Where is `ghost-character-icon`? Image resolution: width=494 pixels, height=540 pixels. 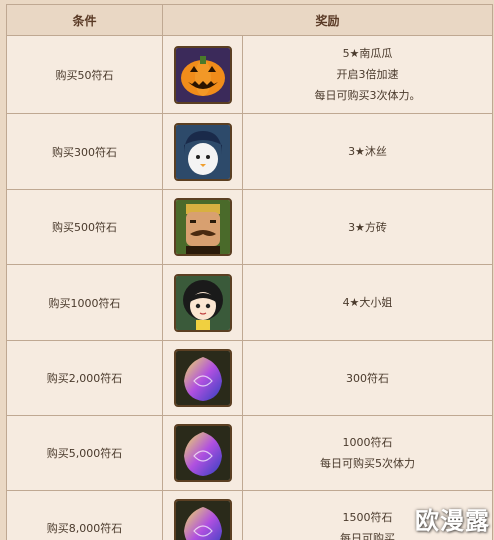
ghost-character-icon is located at coordinates (202, 151).